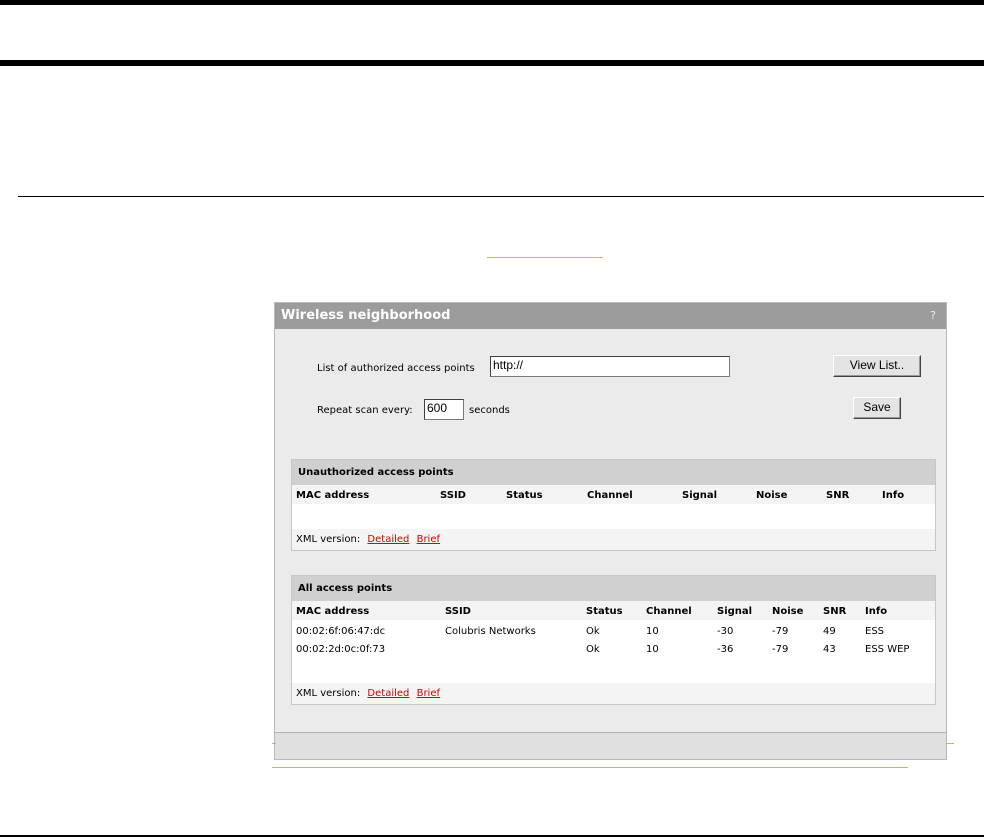 This screenshot has width=984, height=839. Describe the element at coordinates (365, 410) in the screenshot. I see `repeat-scan-label: Repeat scan every:` at that location.